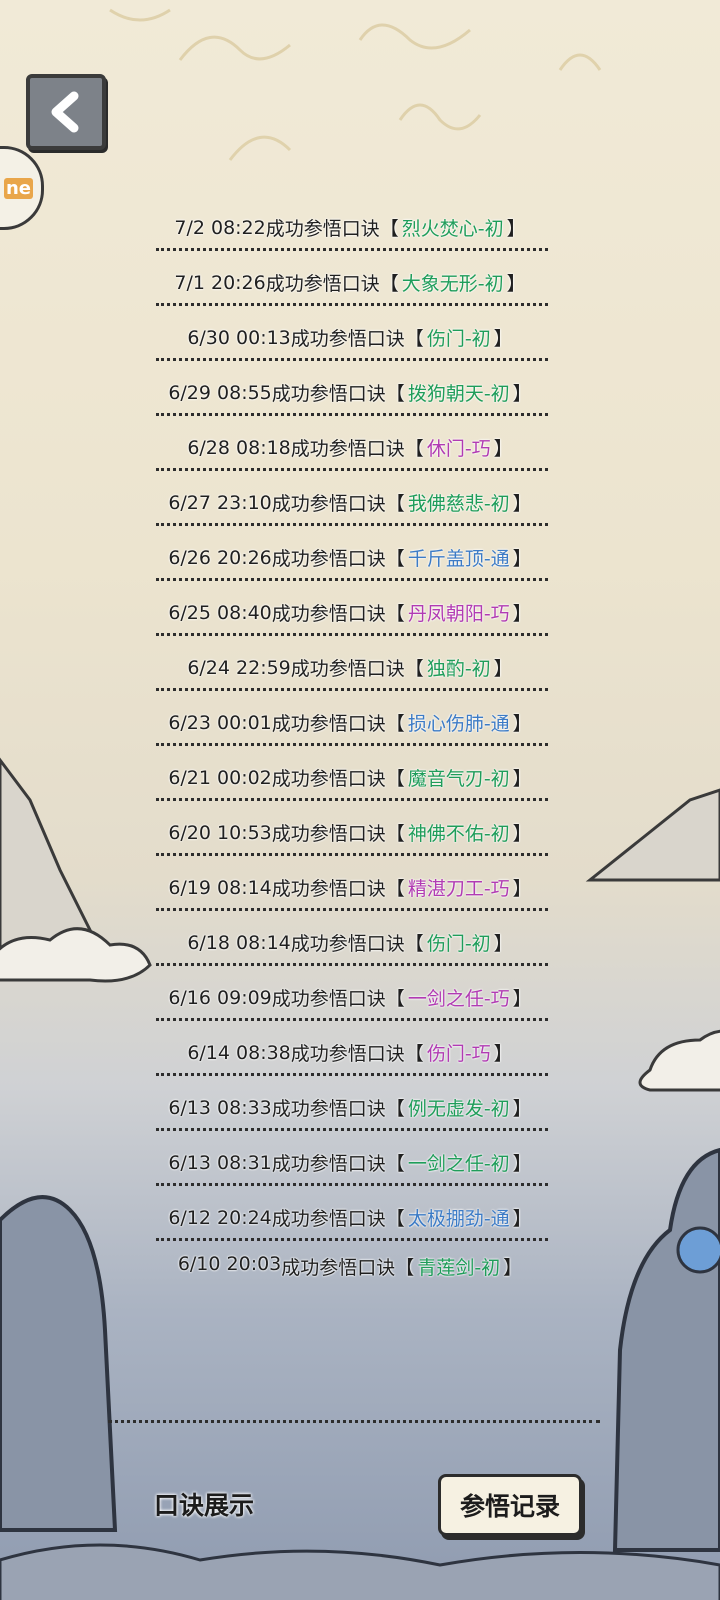 The image size is (720, 1600). What do you see at coordinates (22, 188) in the screenshot?
I see `side-floating-badge: ne` at bounding box center [22, 188].